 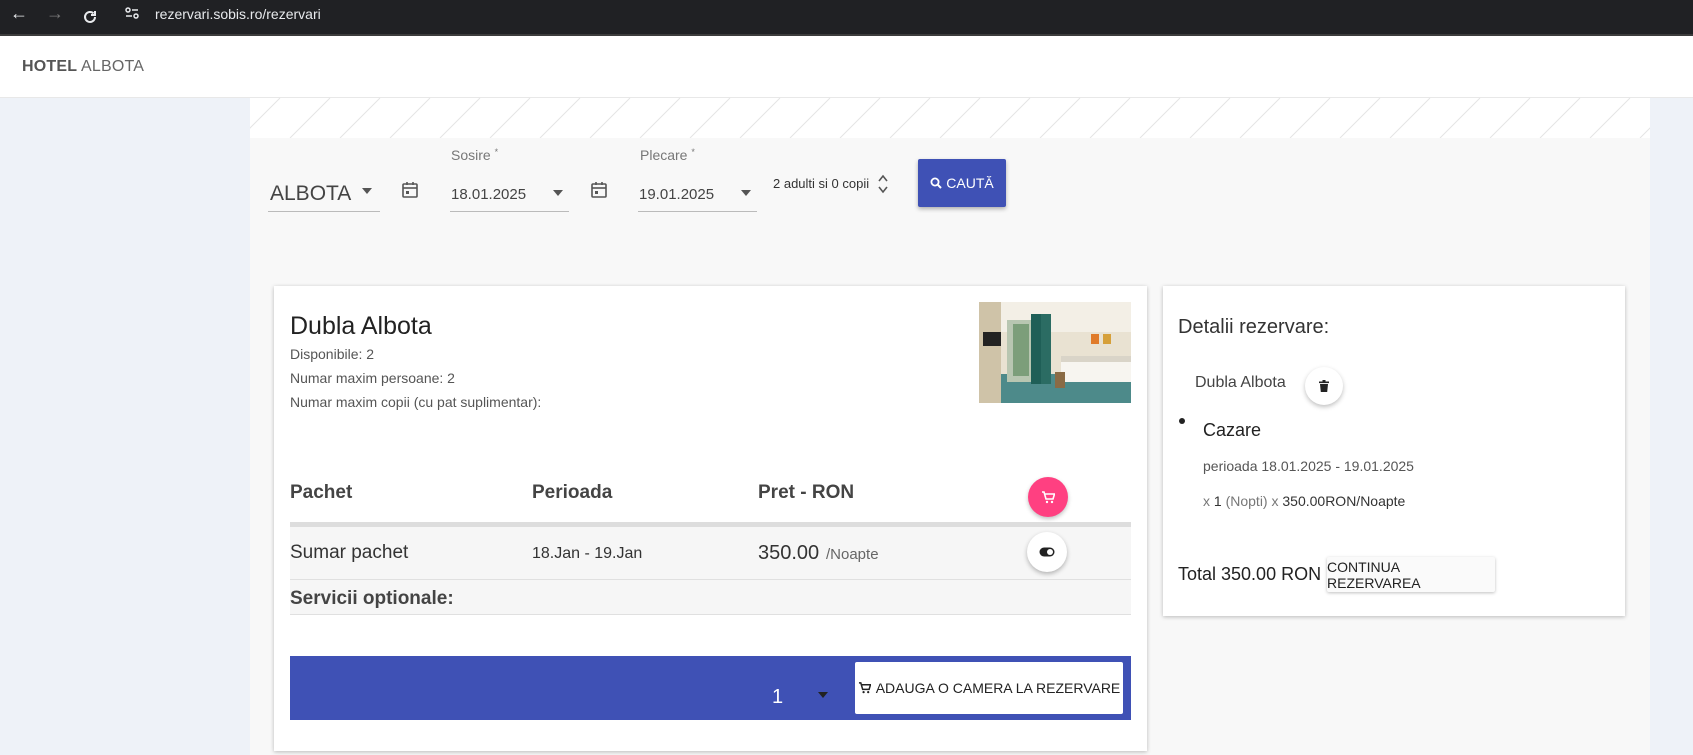 What do you see at coordinates (664, 155) in the screenshot?
I see `departure-label-text: Plecare` at bounding box center [664, 155].